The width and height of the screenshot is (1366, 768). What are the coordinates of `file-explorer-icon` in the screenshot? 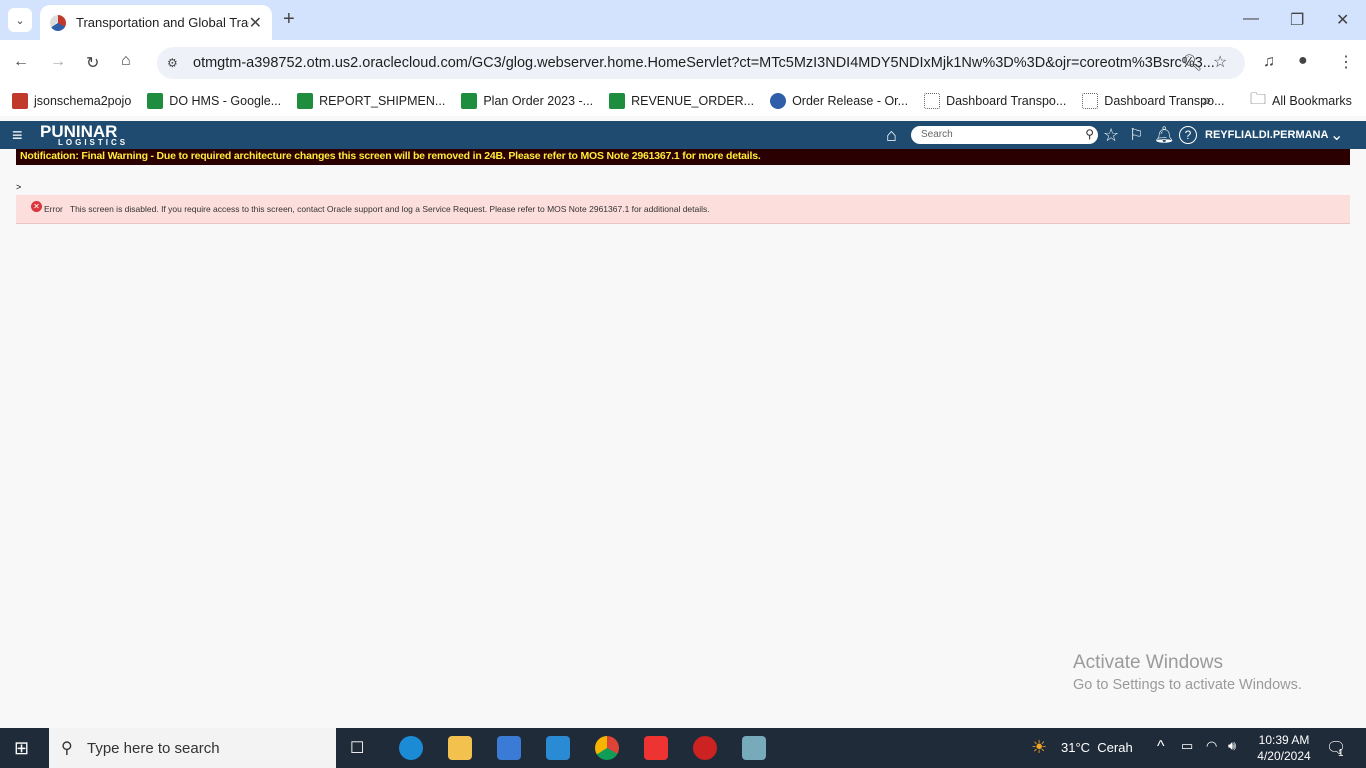 It's located at (460, 748).